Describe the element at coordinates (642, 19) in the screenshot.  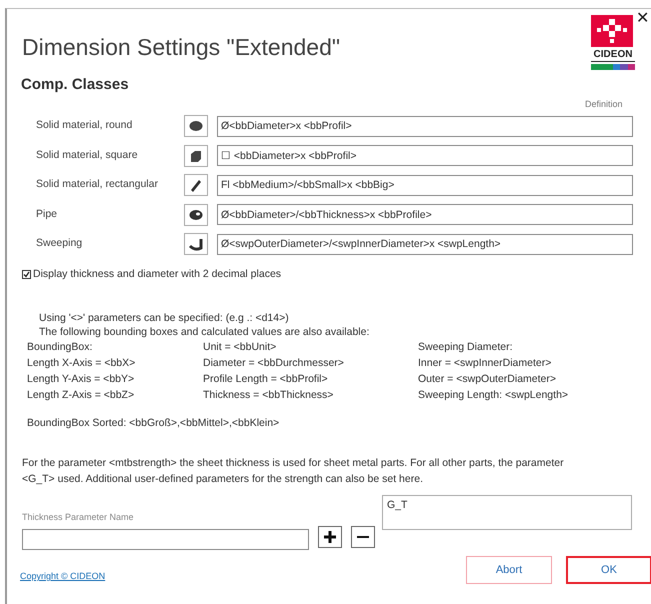
I see `close-button: ✕` at that location.